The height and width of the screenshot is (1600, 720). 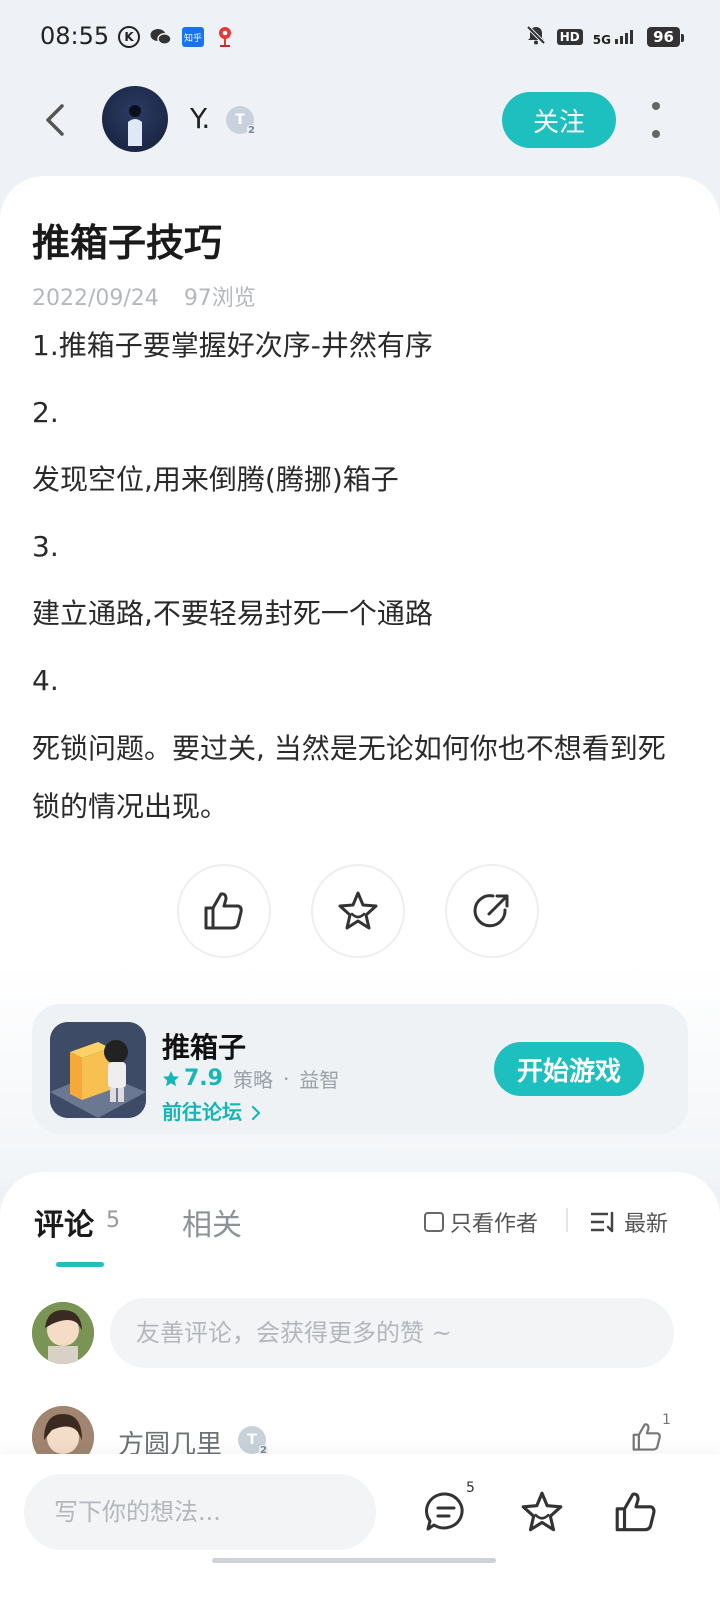 What do you see at coordinates (127, 243) in the screenshot?
I see `post-title: 推箱子技巧` at bounding box center [127, 243].